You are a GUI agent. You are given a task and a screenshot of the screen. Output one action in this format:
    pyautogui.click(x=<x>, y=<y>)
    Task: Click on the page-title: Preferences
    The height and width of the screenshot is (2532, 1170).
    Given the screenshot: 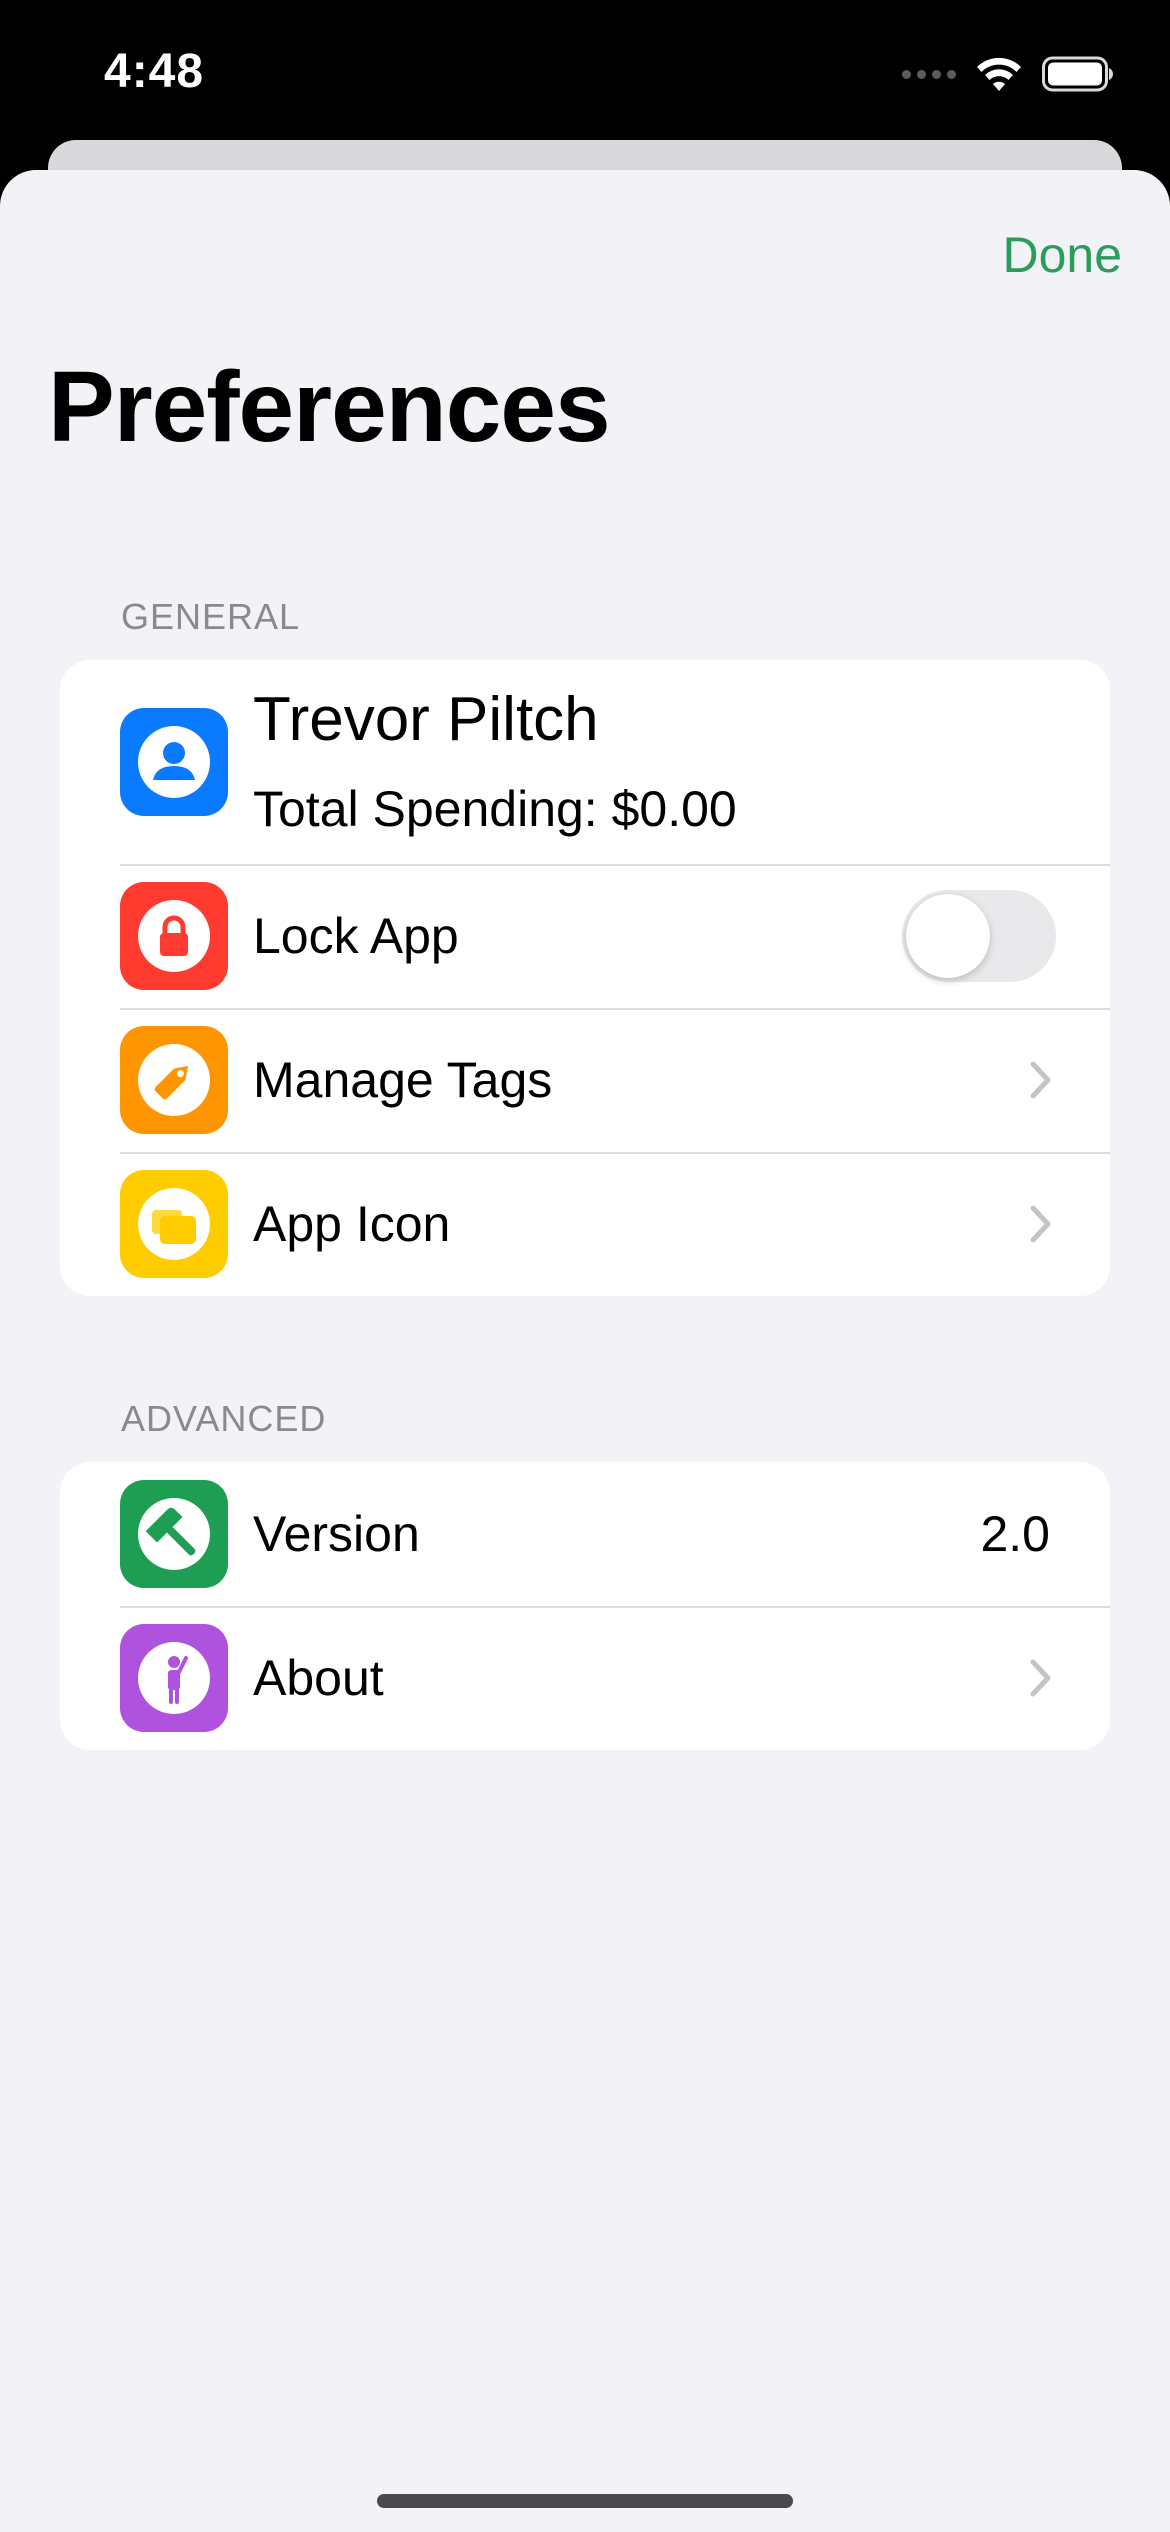 What is the action you would take?
    pyautogui.click(x=329, y=407)
    